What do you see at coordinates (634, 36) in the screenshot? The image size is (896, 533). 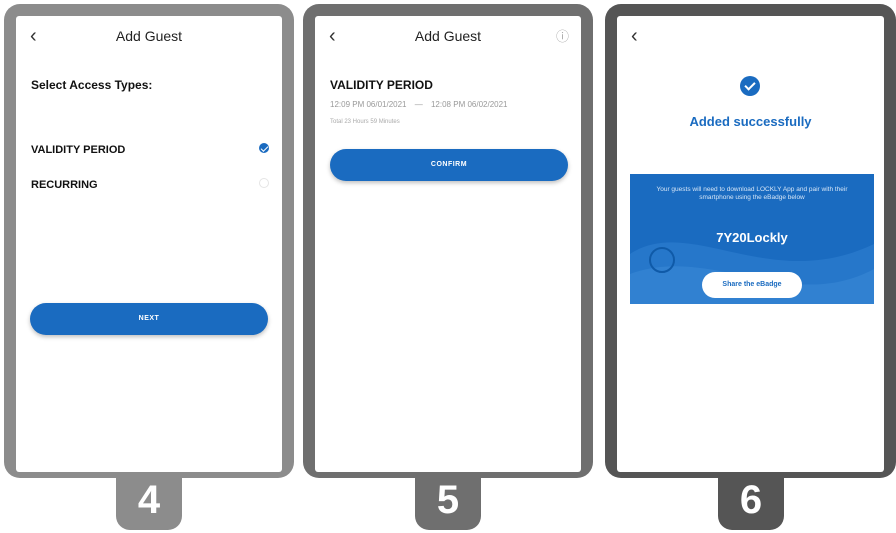 I see `back-icon: ‹` at bounding box center [634, 36].